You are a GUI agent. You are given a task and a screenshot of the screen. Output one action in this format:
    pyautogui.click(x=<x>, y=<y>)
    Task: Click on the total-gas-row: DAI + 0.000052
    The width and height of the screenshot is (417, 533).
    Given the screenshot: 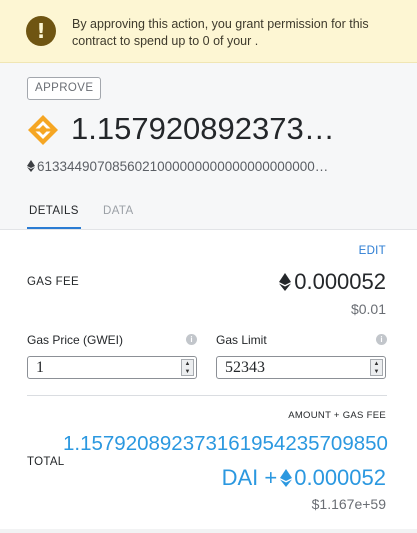 What is the action you would take?
    pyautogui.click(x=304, y=477)
    